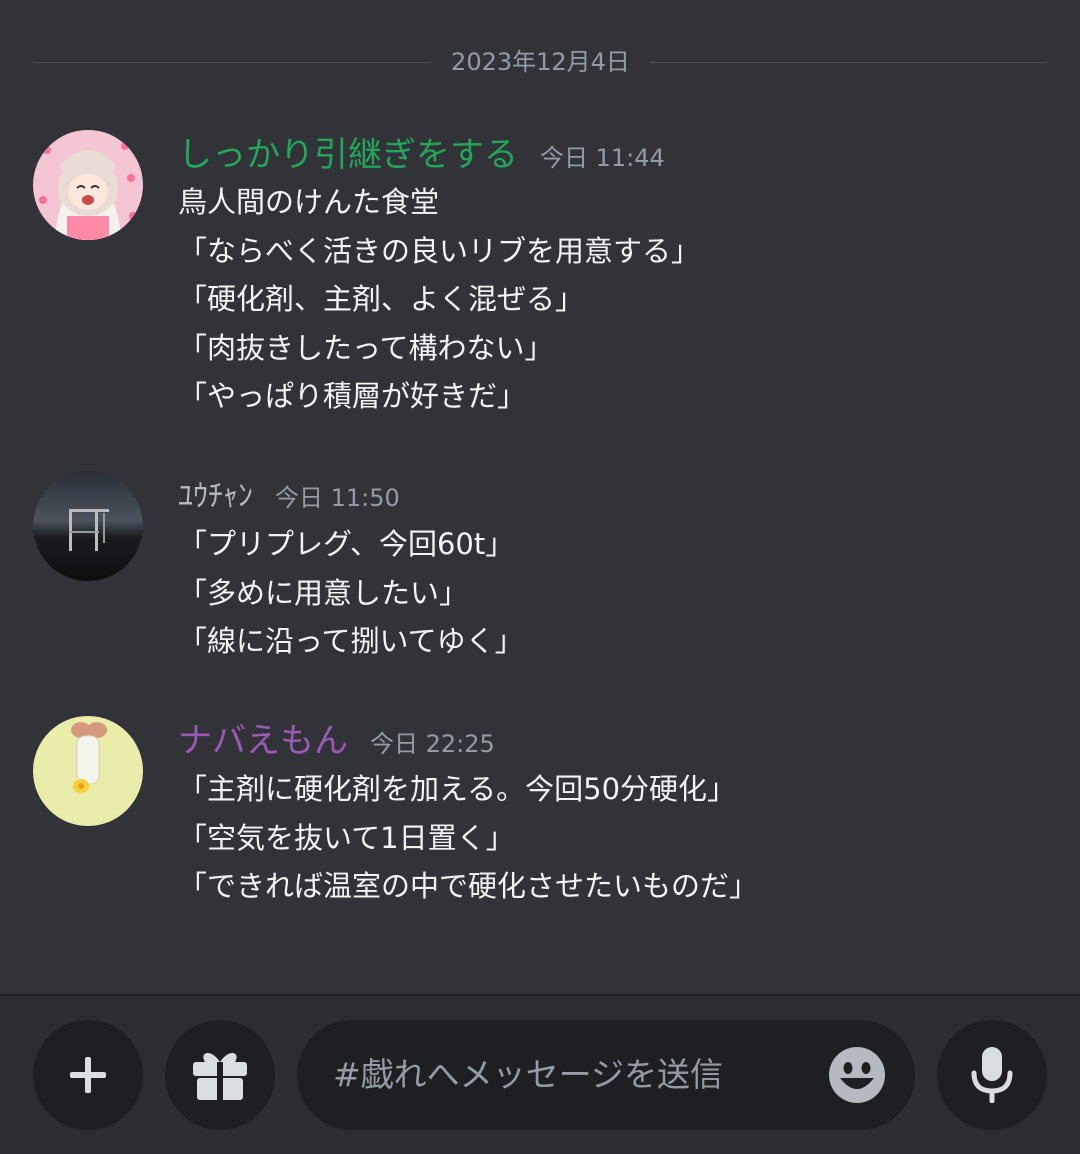  What do you see at coordinates (232, 62) in the screenshot?
I see `divider-line-left` at bounding box center [232, 62].